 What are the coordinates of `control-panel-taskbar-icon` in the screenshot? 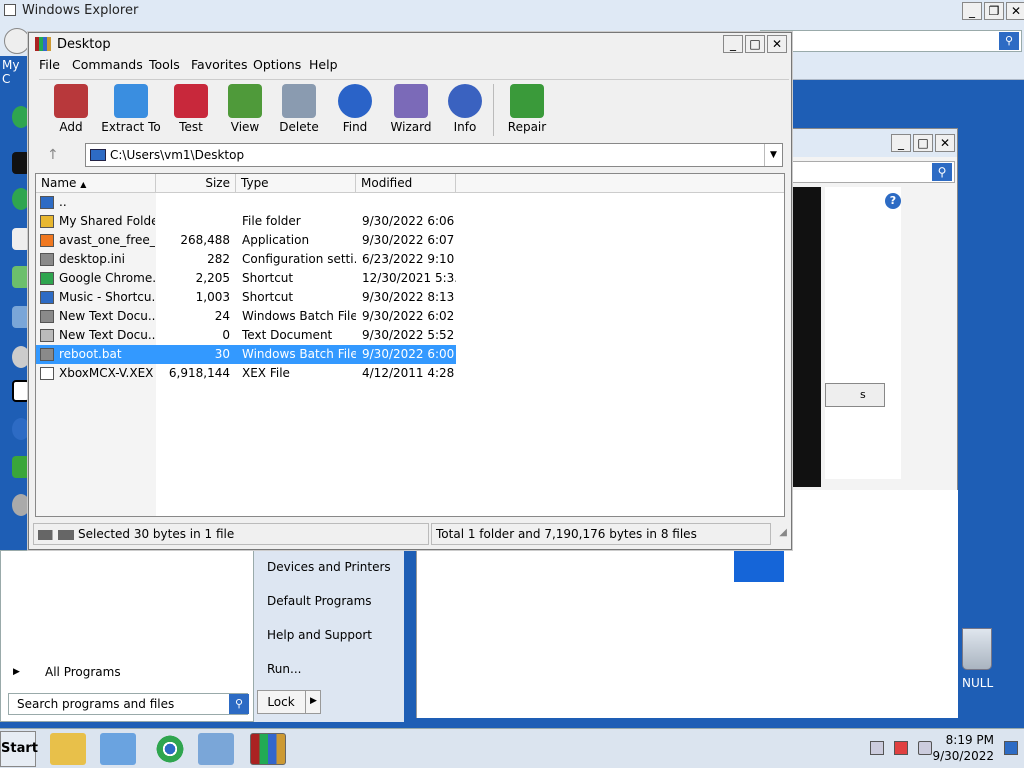 It's located at (216, 749).